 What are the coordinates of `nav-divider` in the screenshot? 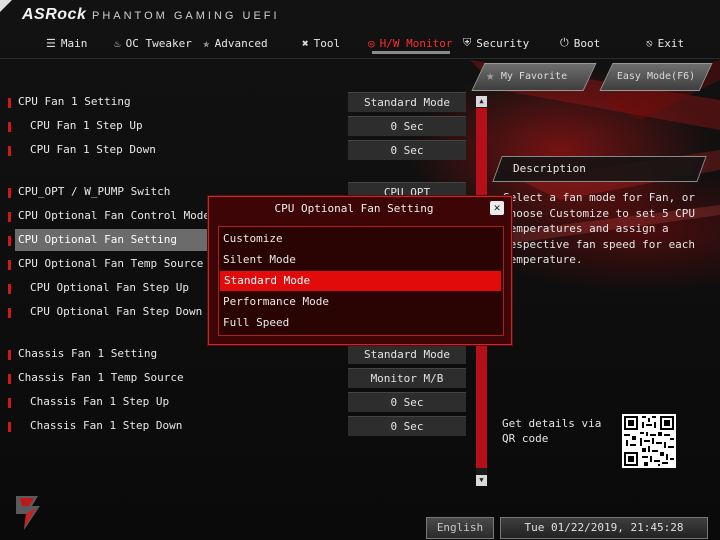 It's located at (360, 58).